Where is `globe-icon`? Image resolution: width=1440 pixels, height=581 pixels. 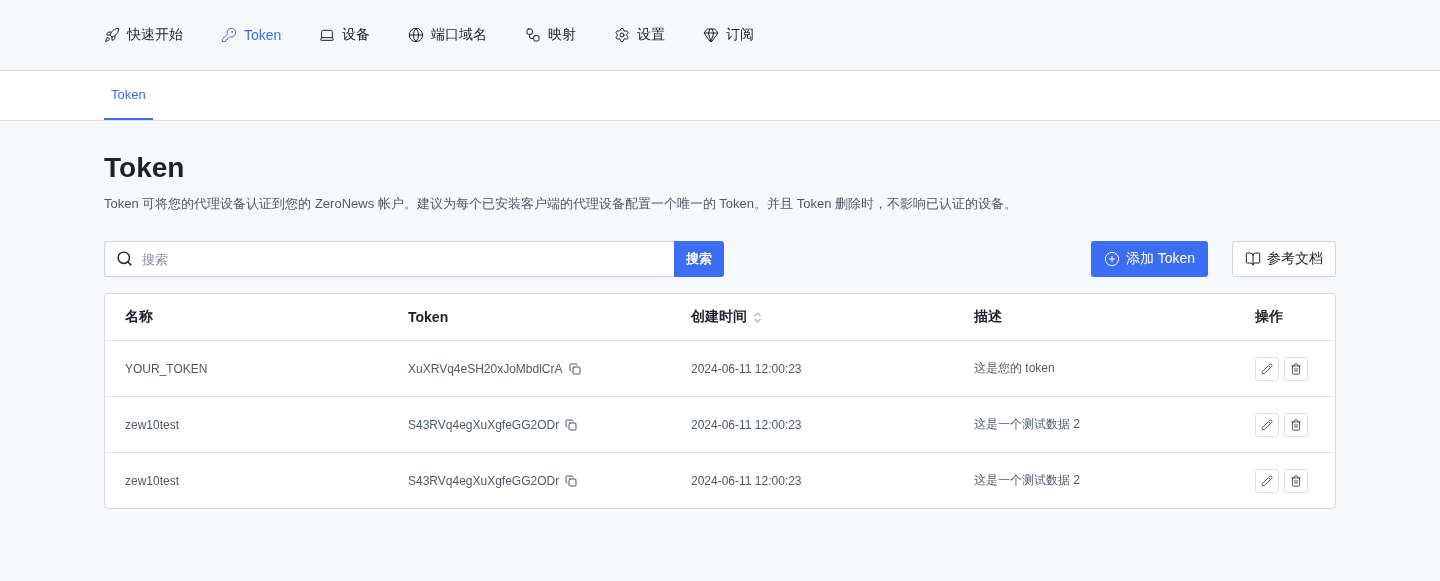 globe-icon is located at coordinates (416, 35).